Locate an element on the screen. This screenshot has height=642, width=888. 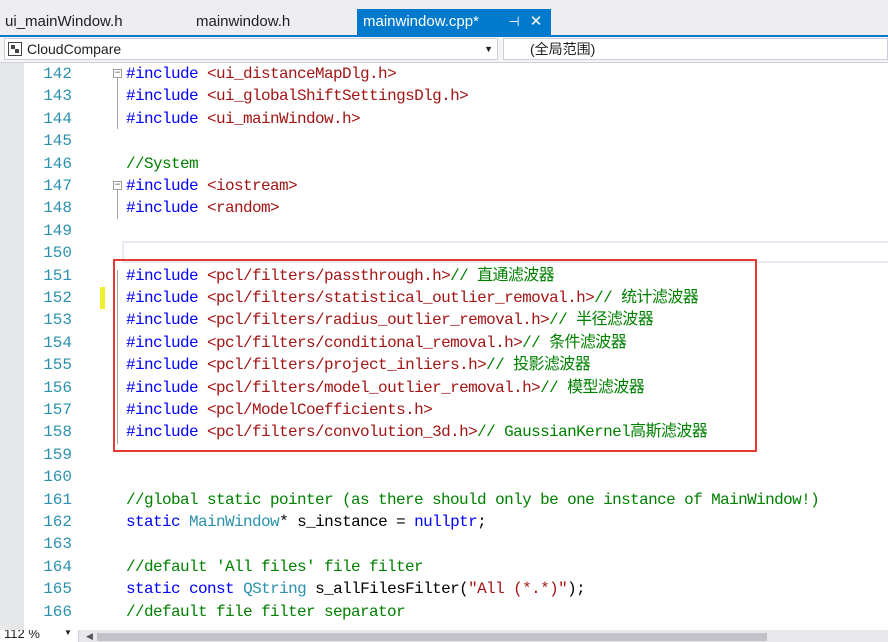
code-token: //default 'All files' file filter is located at coordinates (275, 566).